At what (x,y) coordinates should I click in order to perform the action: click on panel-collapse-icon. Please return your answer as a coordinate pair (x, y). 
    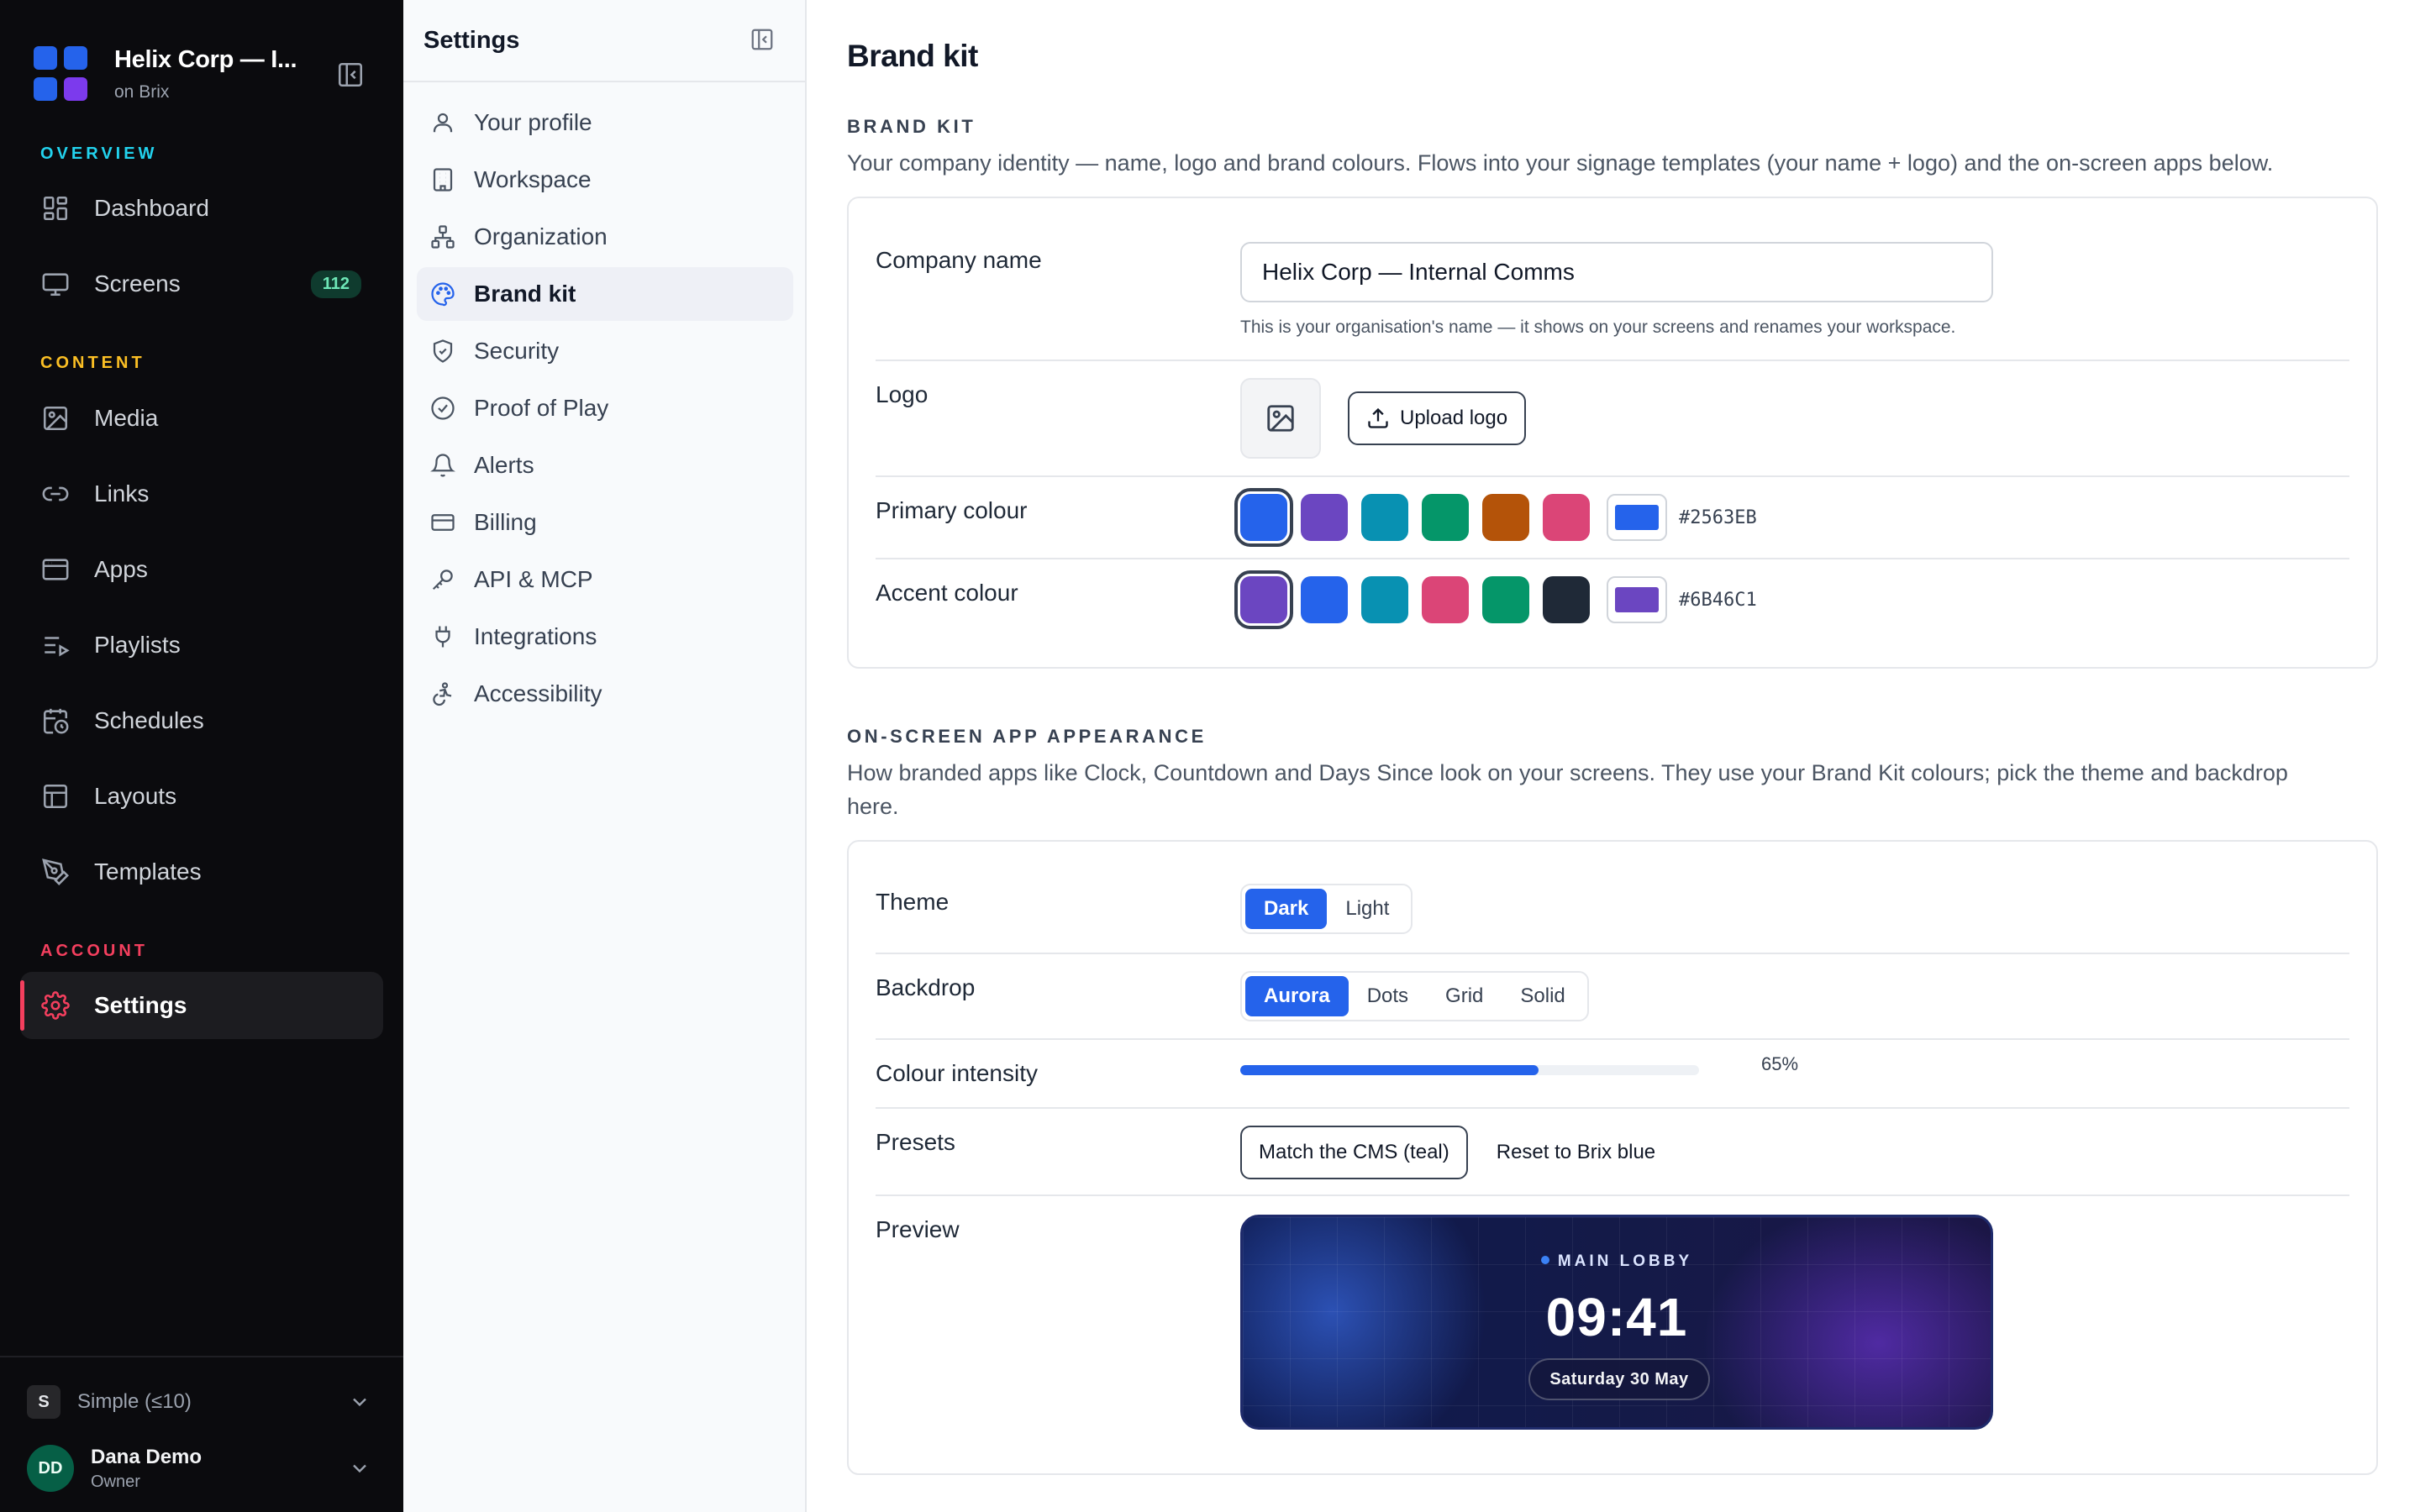
    Looking at the image, I should click on (763, 40).